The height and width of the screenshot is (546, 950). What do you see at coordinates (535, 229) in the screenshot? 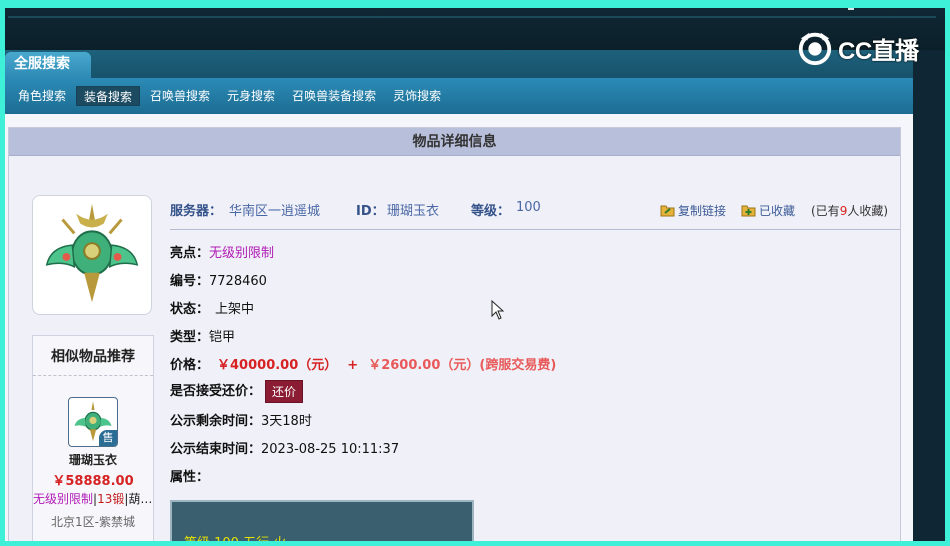
I see `info-divider` at bounding box center [535, 229].